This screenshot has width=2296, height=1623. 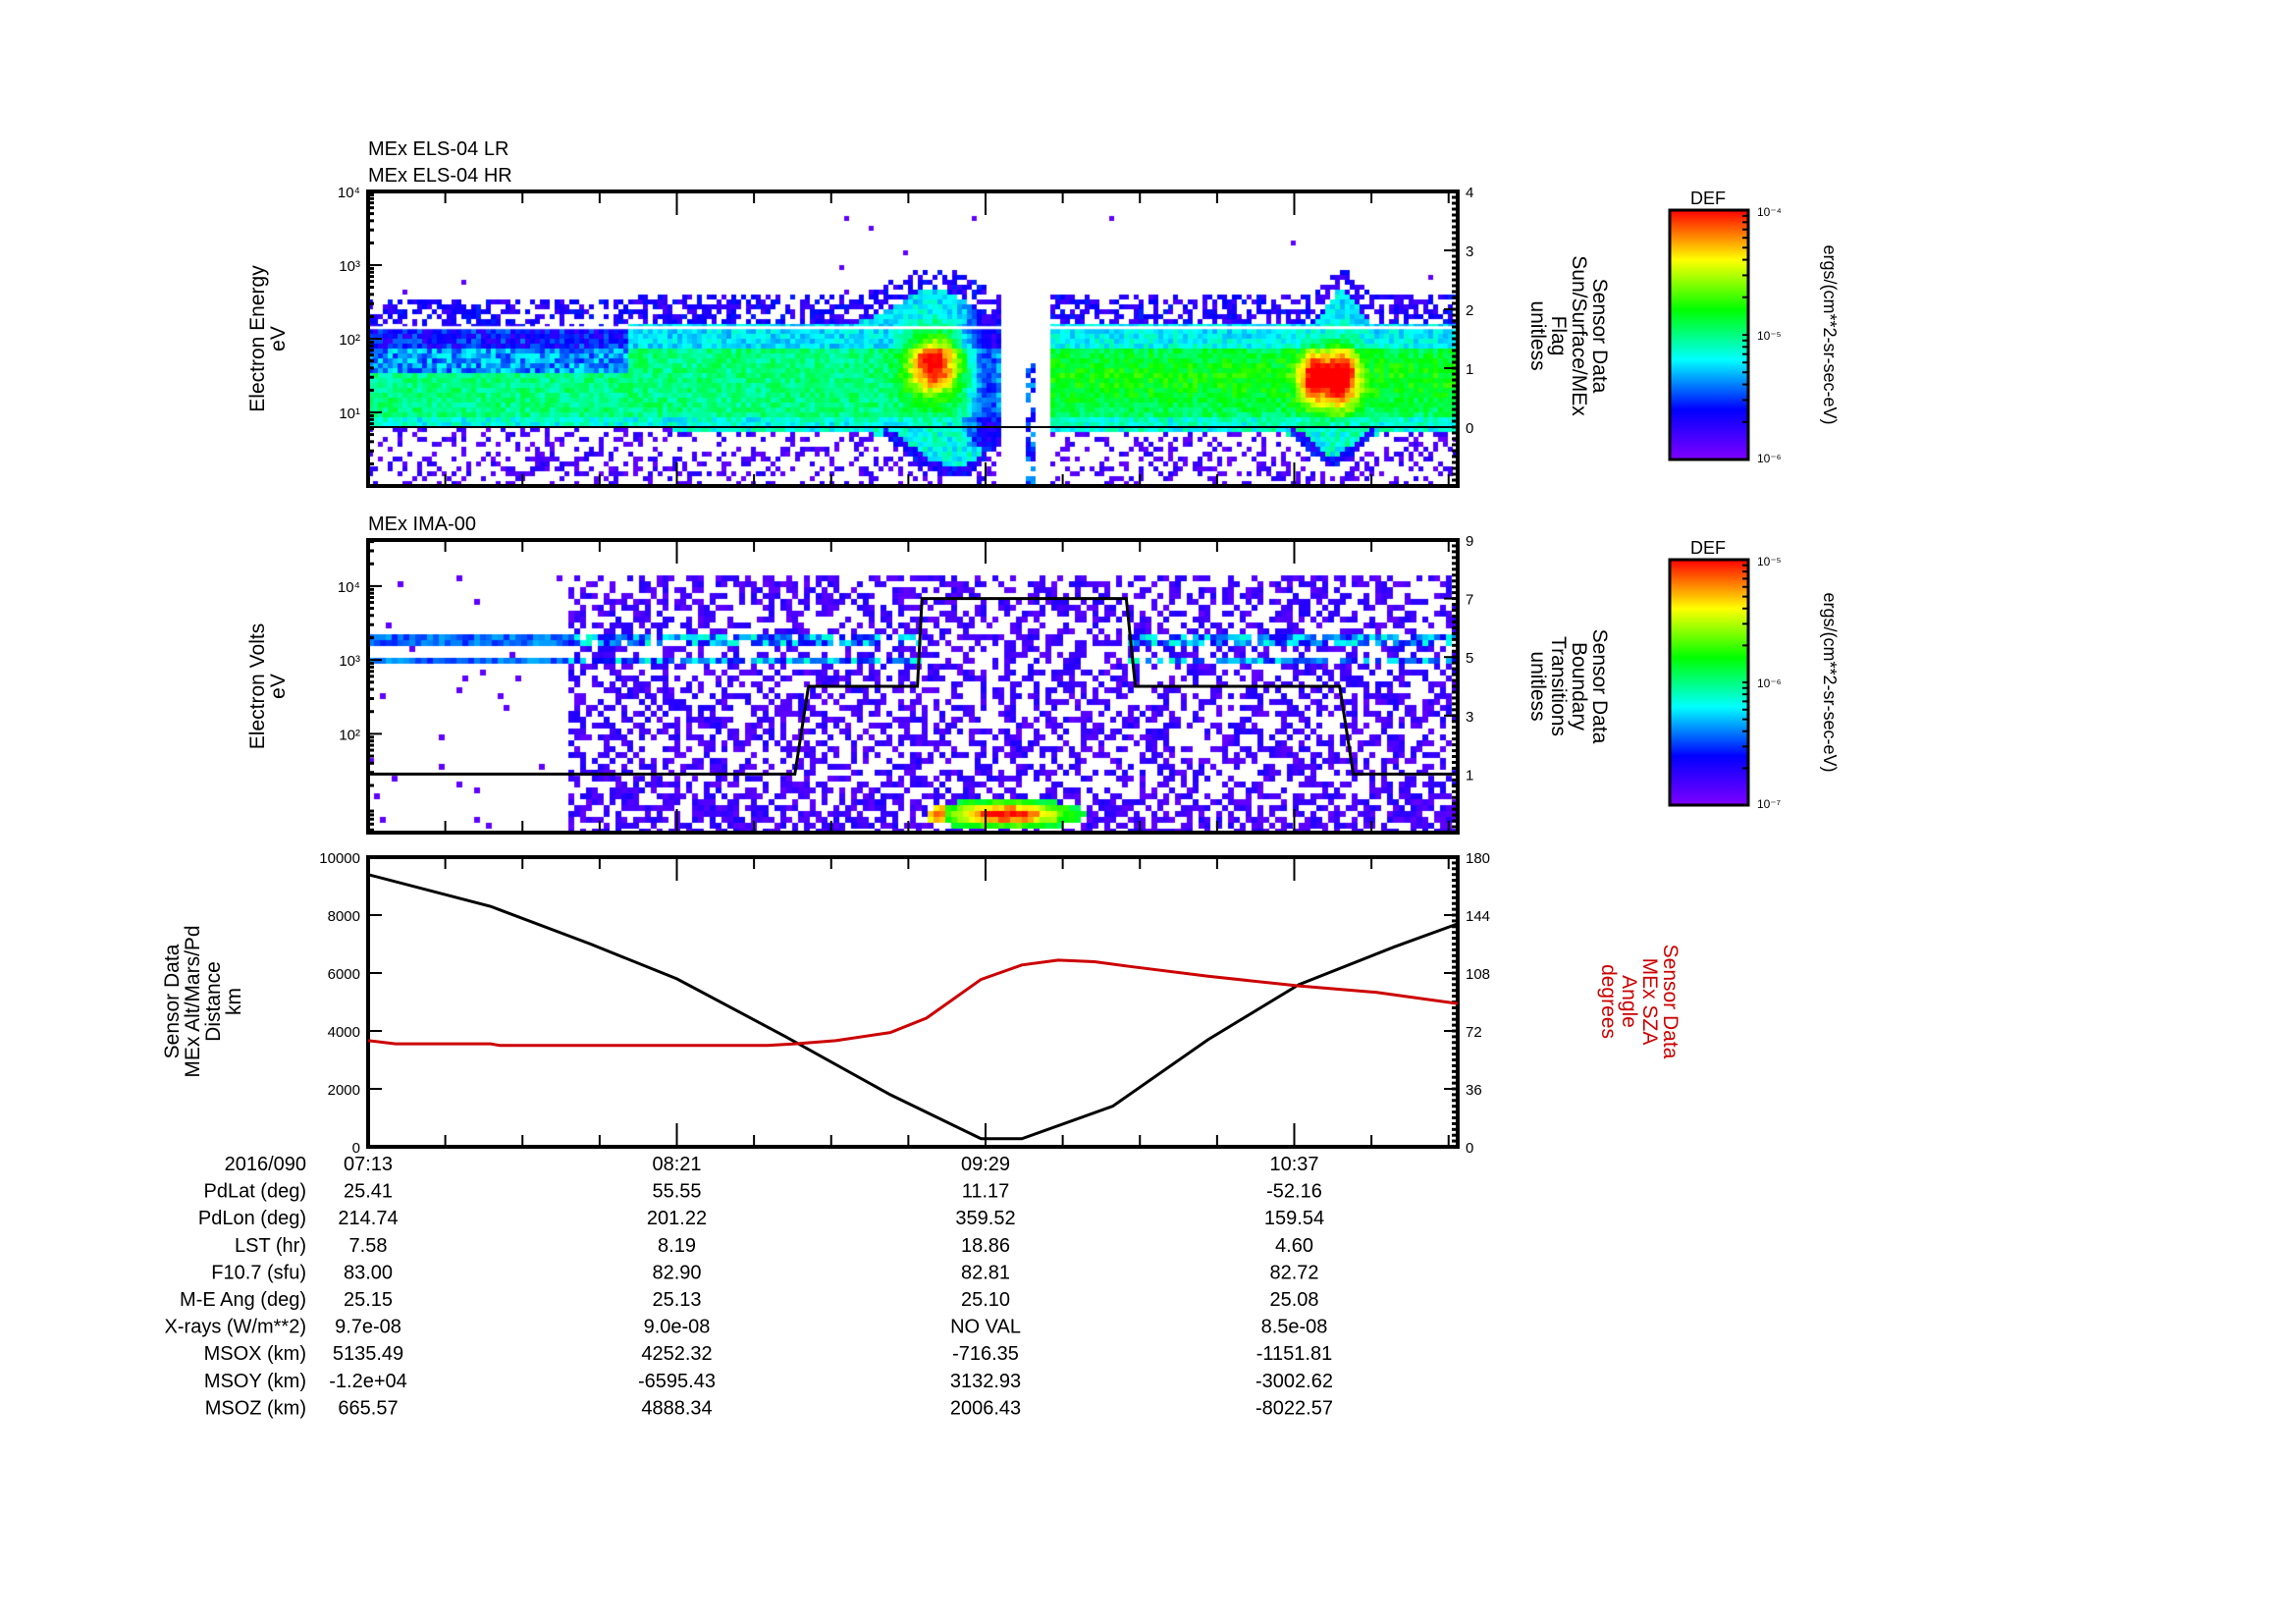 I want to click on electron-volts-axis-label: Electron VoltseV, so click(x=268, y=686).